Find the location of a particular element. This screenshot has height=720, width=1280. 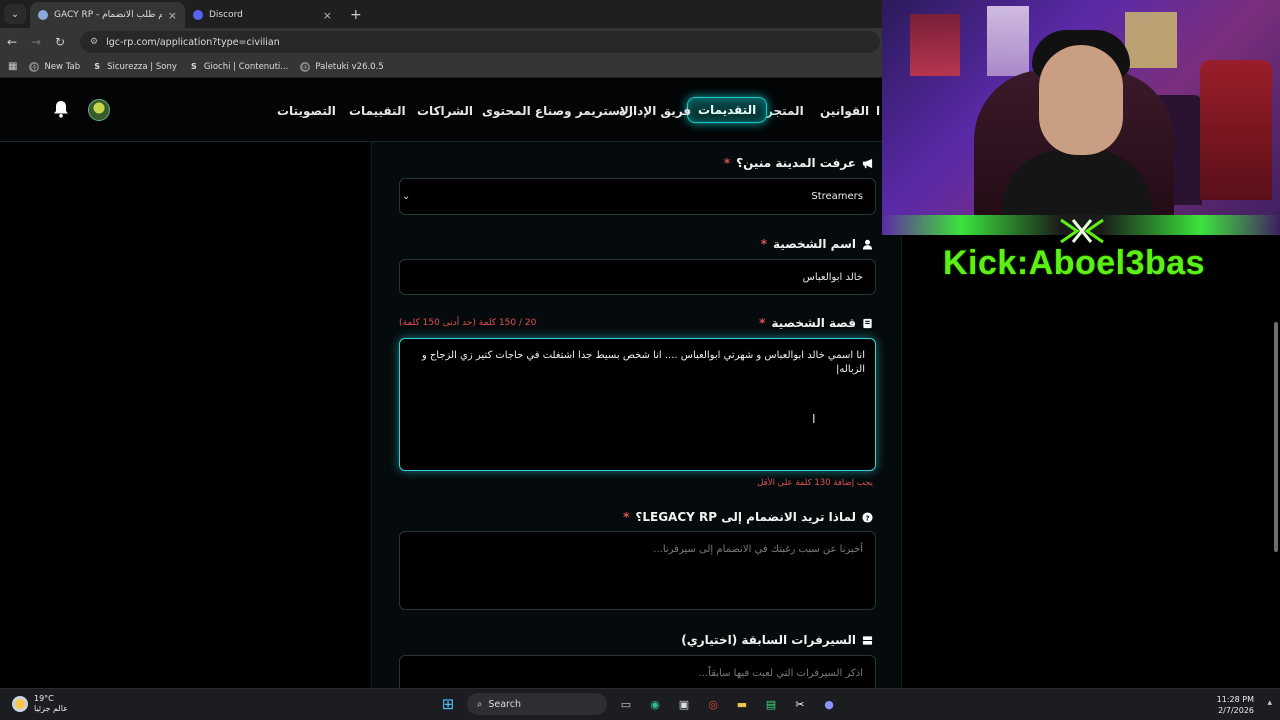

label-text: لماذا تريد الانضمام إلى LEGACY RP؟ is located at coordinates (745, 517).